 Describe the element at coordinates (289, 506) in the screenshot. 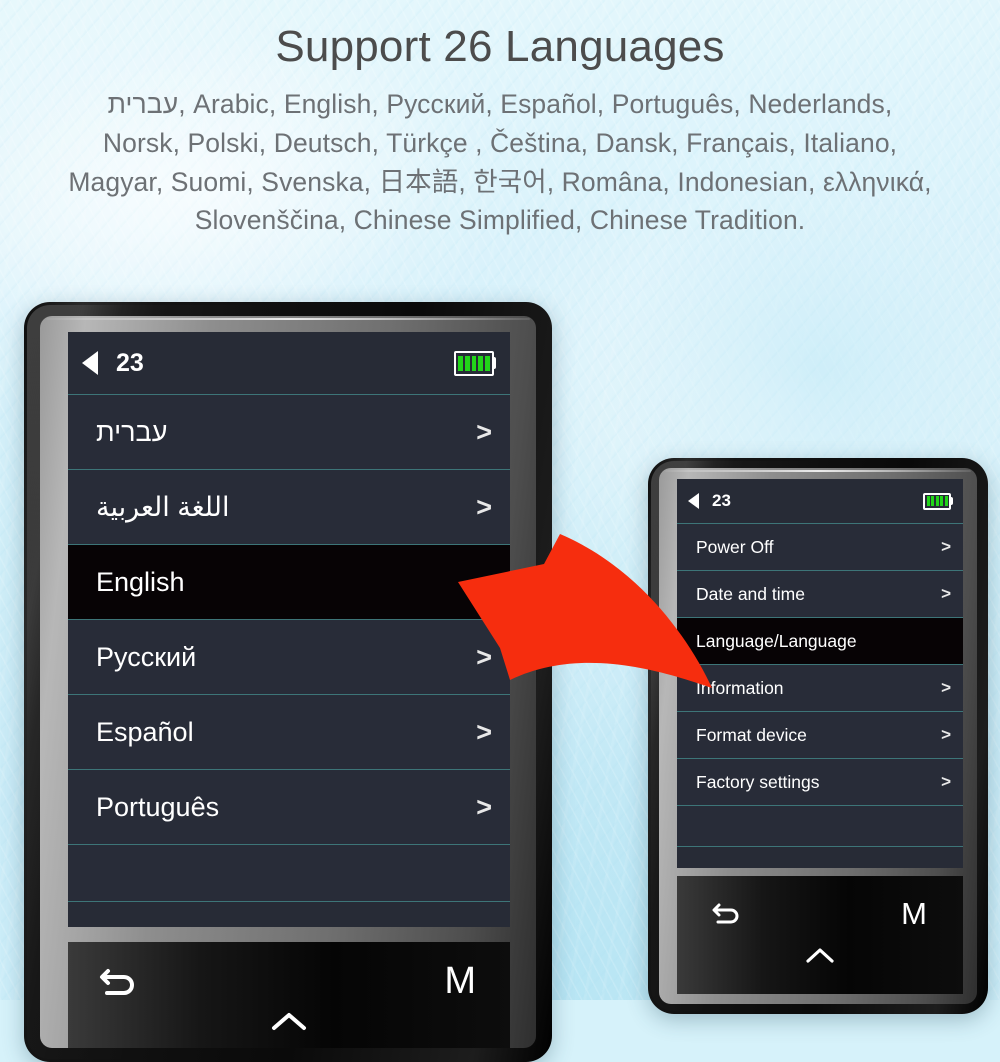

I see `list-item: اللغة العربية >` at that location.